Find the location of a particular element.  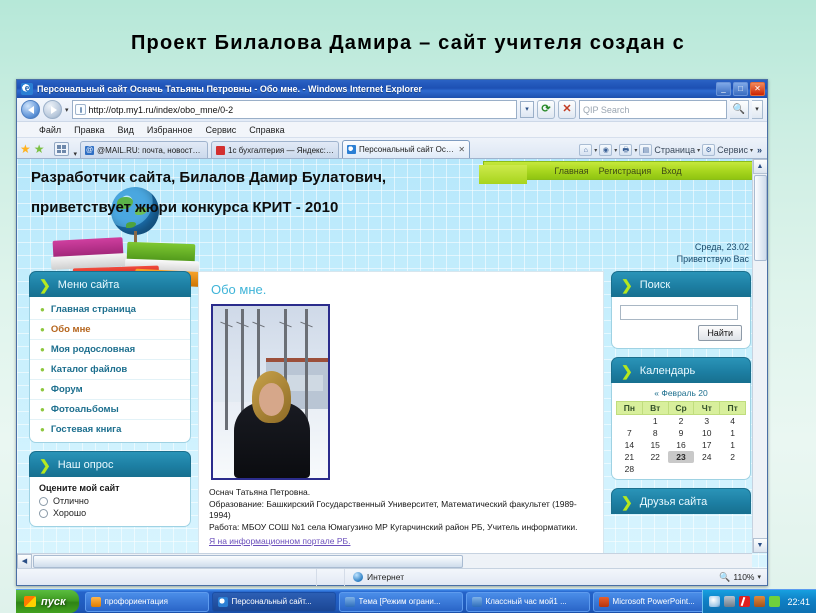

page-menu-button: ▤ Страница ▾ is located at coordinates (669, 150).